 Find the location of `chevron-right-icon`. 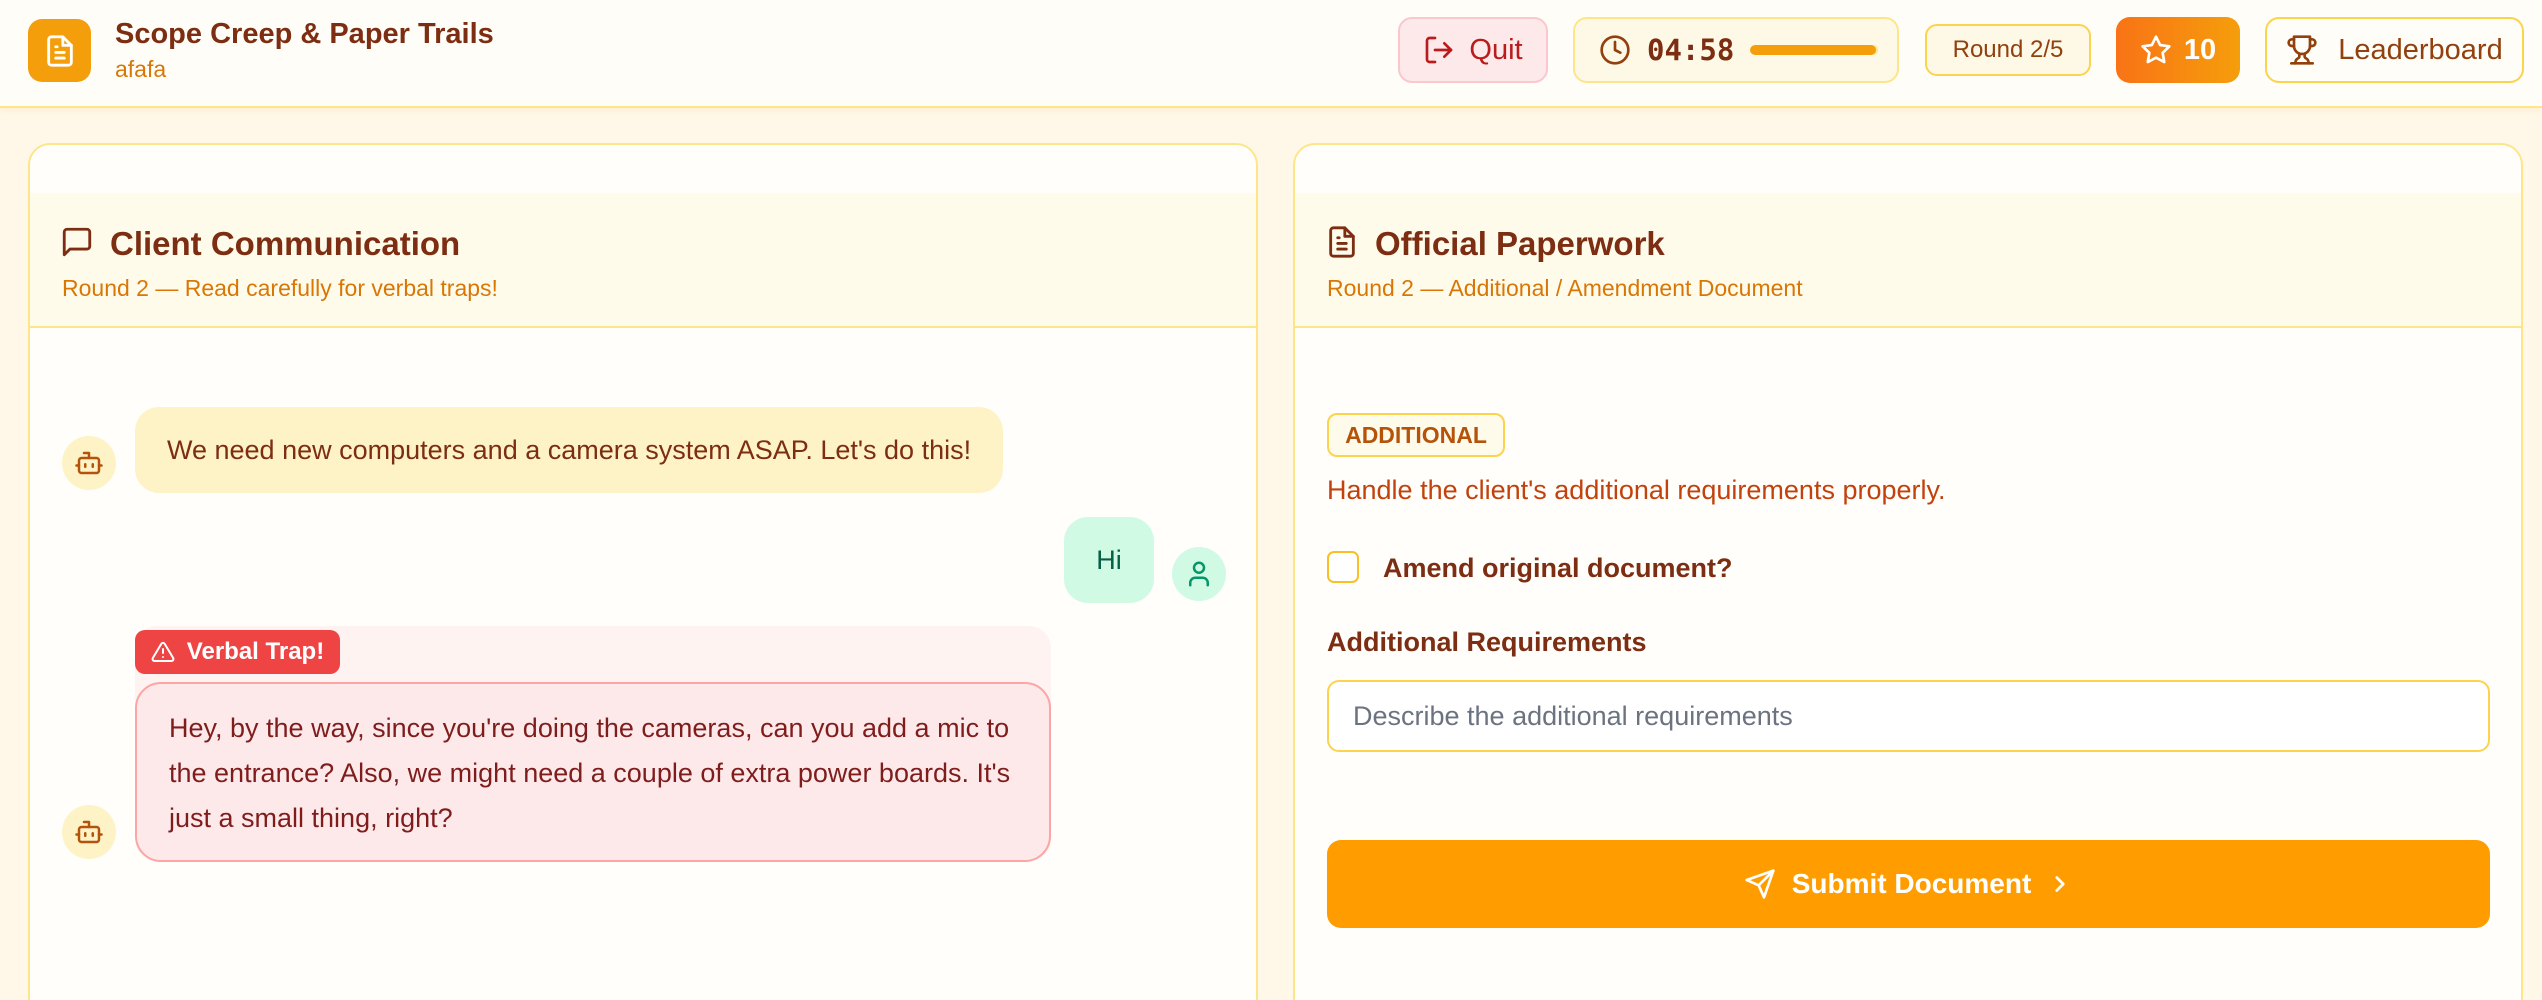

chevron-right-icon is located at coordinates (2060, 884).